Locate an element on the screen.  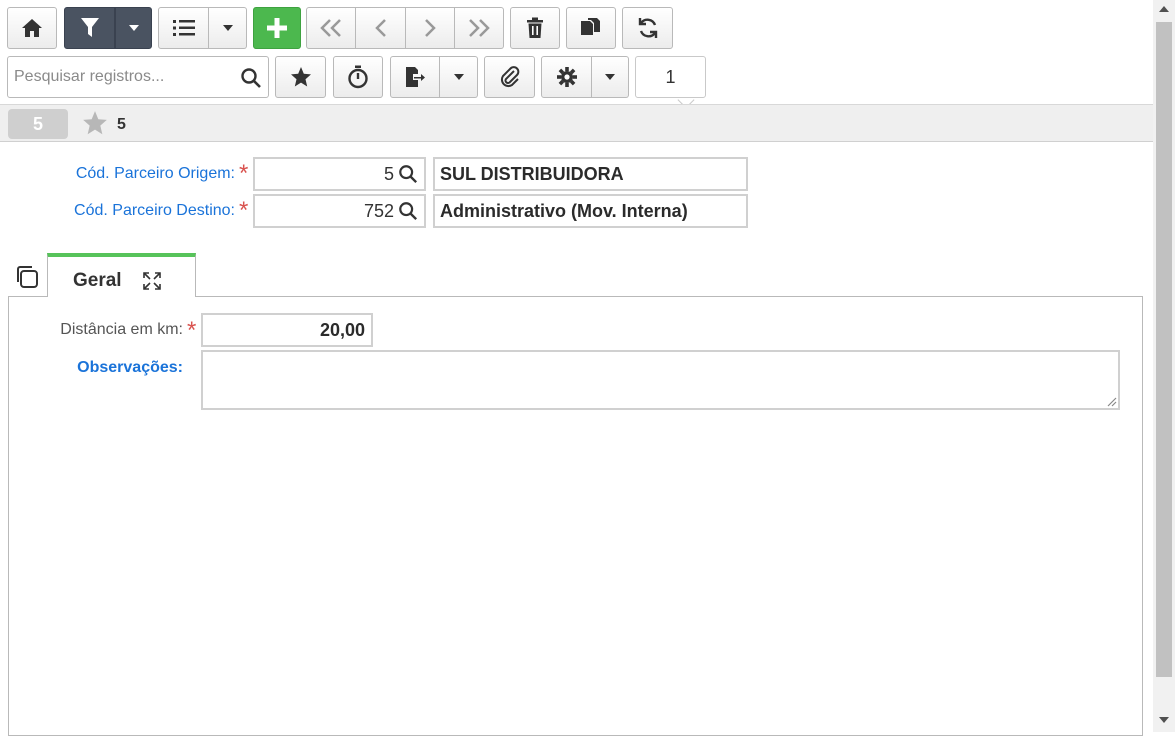
home-button is located at coordinates (32, 28).